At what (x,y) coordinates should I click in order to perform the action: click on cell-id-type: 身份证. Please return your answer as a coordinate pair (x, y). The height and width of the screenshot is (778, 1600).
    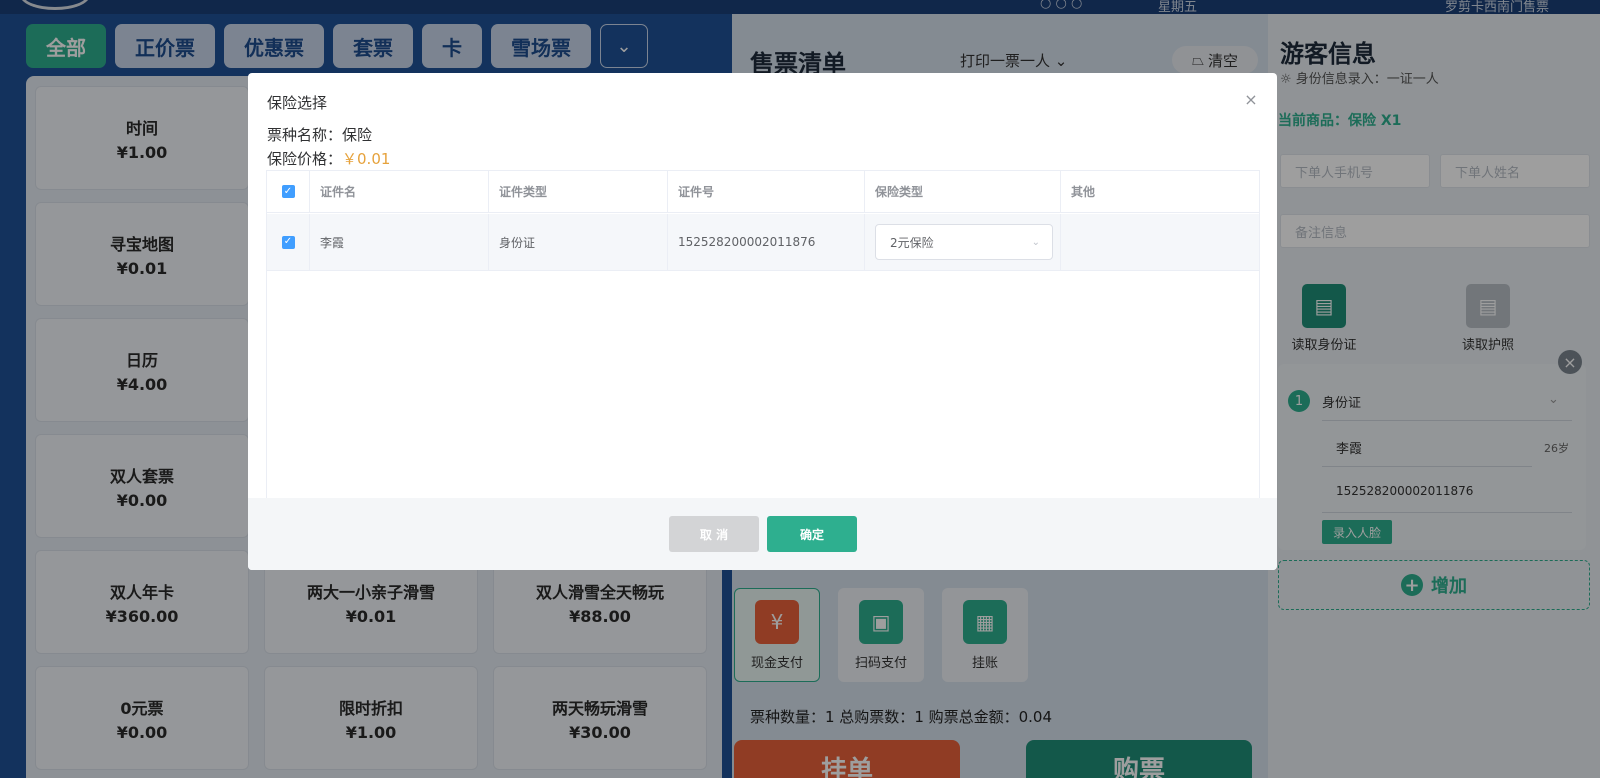
    Looking at the image, I should click on (578, 242).